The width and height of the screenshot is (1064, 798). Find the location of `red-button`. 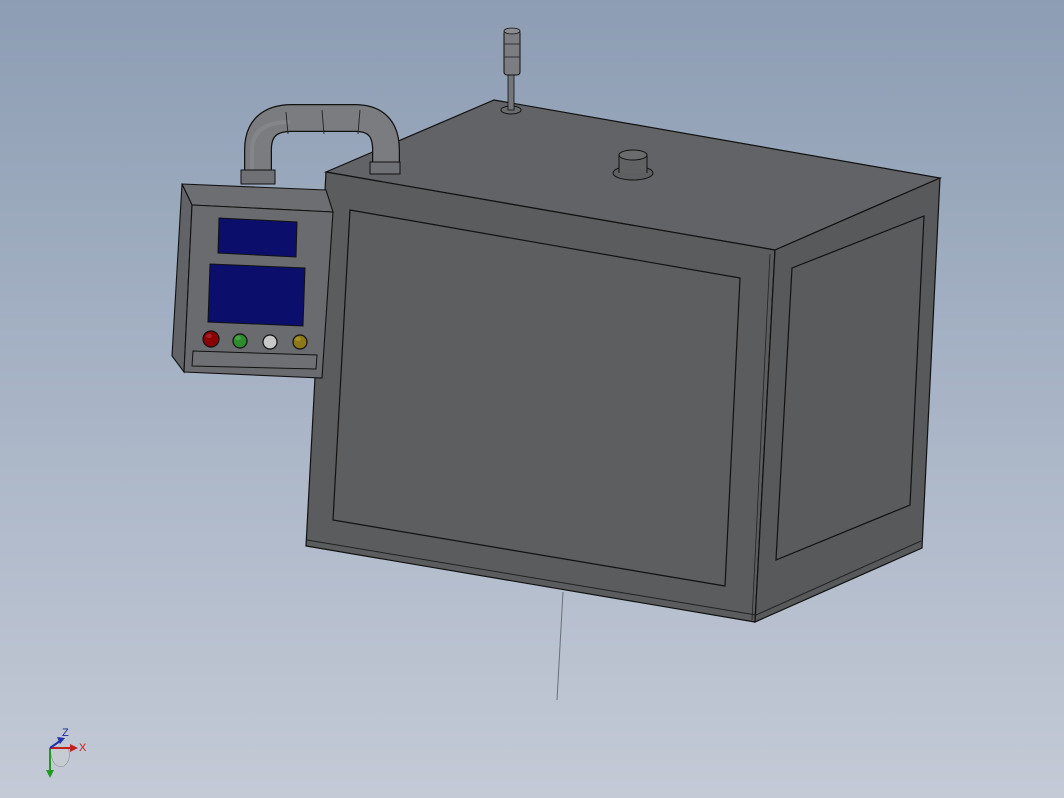

red-button is located at coordinates (211, 339).